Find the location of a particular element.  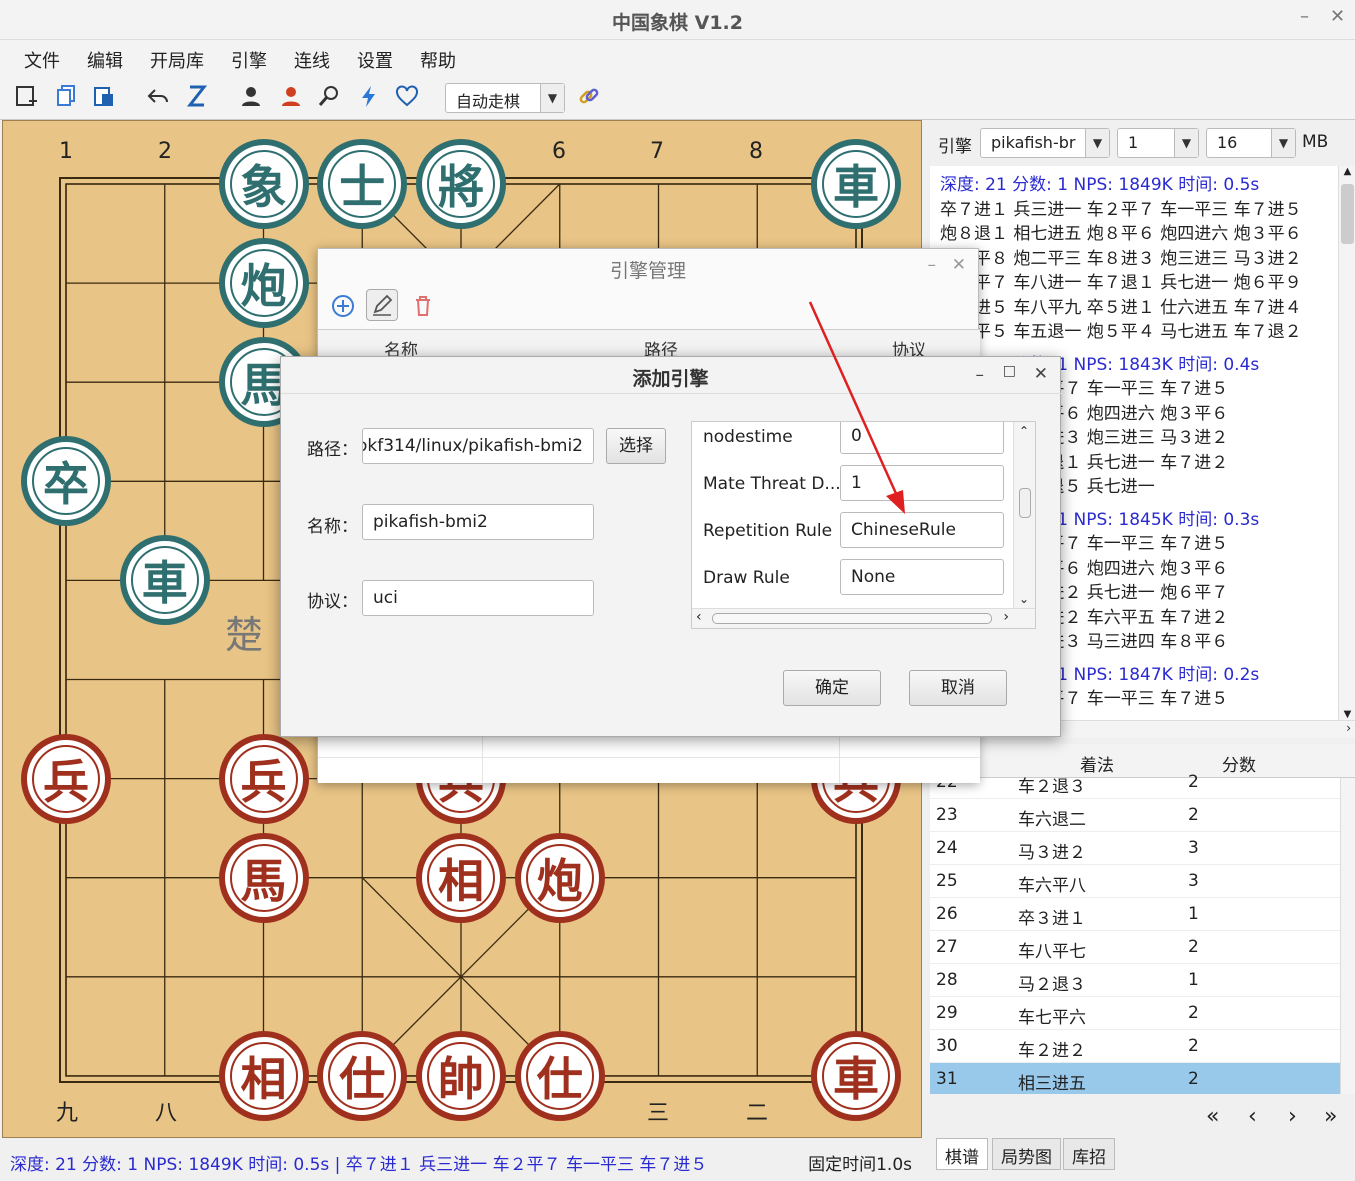

annotation-arrow is located at coordinates (856, 407).